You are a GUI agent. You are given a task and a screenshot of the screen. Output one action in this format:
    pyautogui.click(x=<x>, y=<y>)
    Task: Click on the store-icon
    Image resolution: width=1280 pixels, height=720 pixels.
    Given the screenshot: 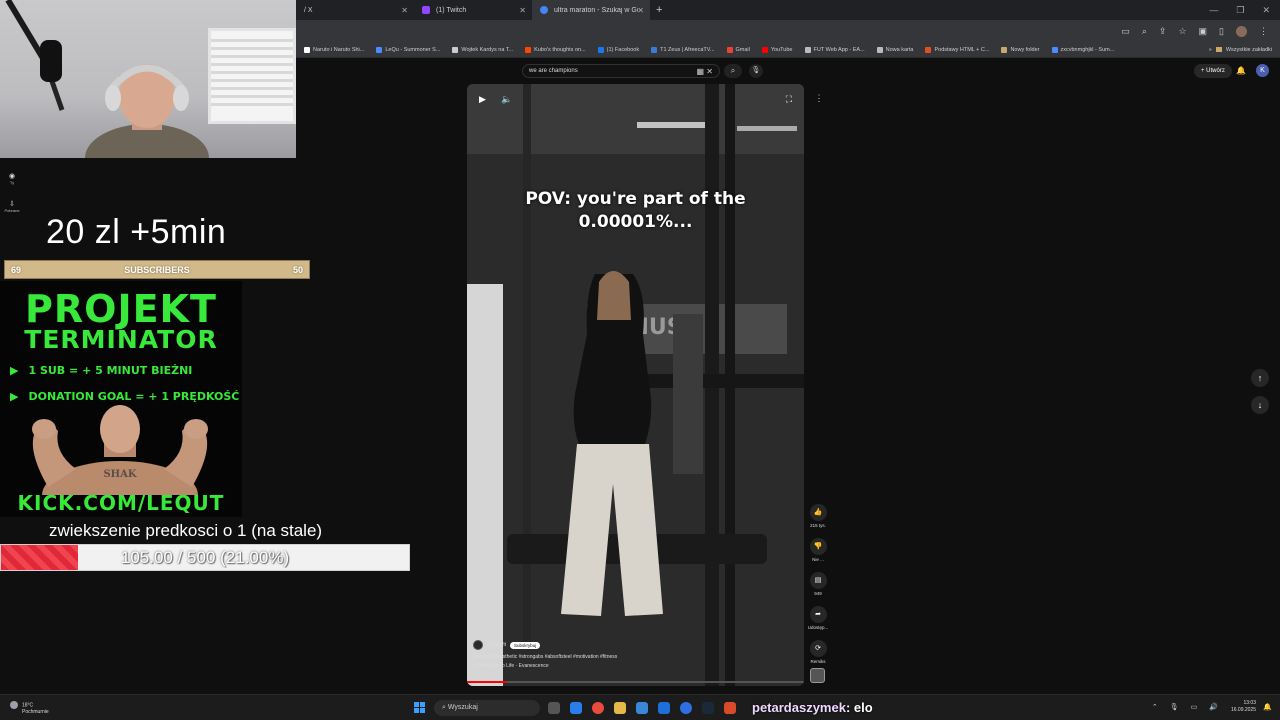 What is the action you would take?
    pyautogui.click(x=642, y=708)
    